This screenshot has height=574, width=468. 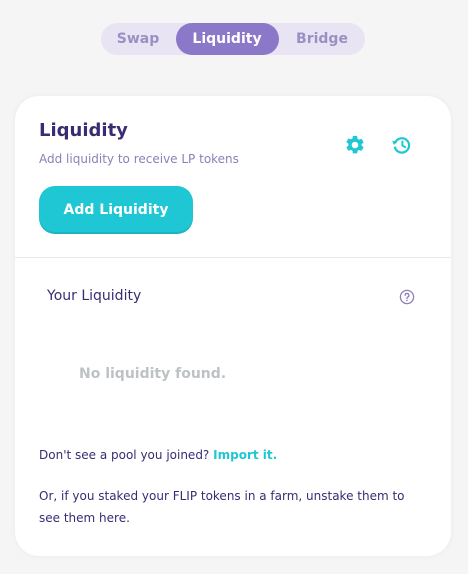 I want to click on history-icon, so click(x=401, y=145).